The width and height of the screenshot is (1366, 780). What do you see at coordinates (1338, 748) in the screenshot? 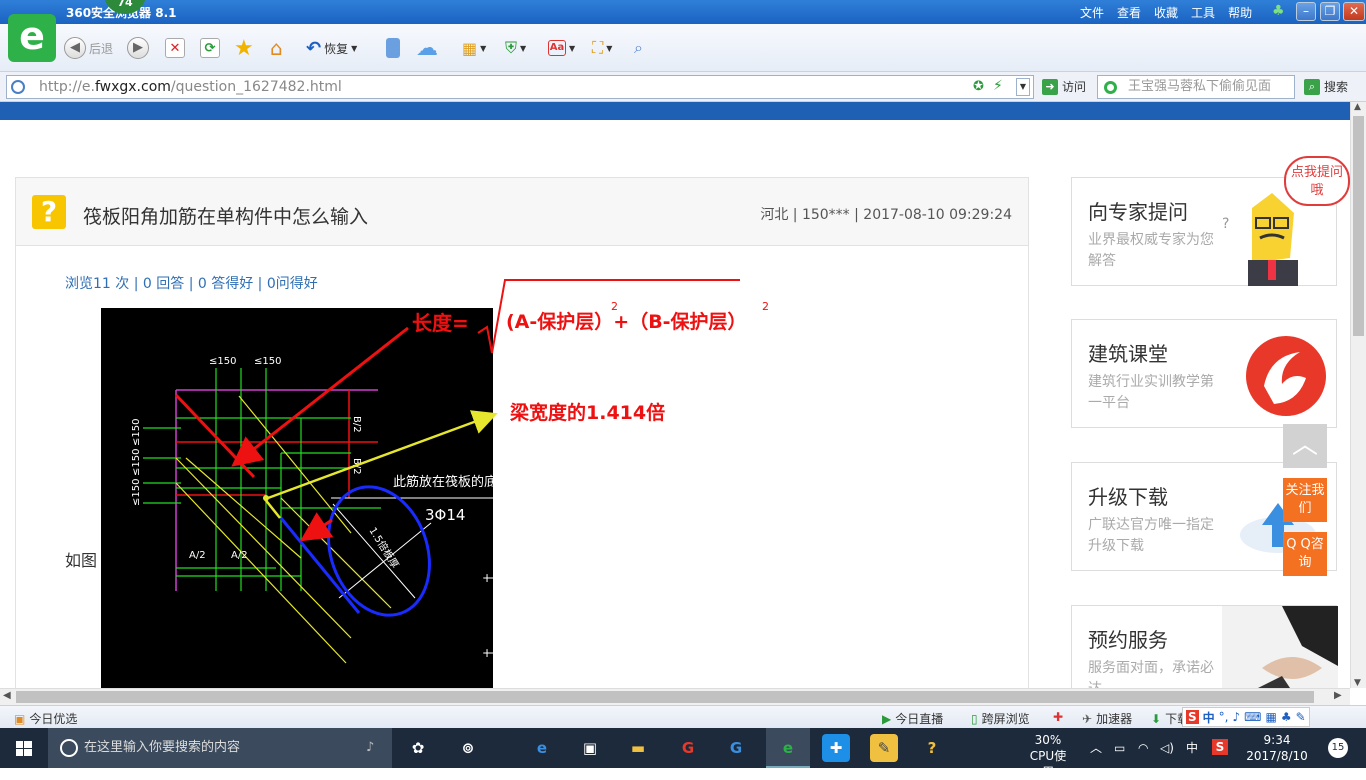
I see `notification-center: 15` at bounding box center [1338, 748].